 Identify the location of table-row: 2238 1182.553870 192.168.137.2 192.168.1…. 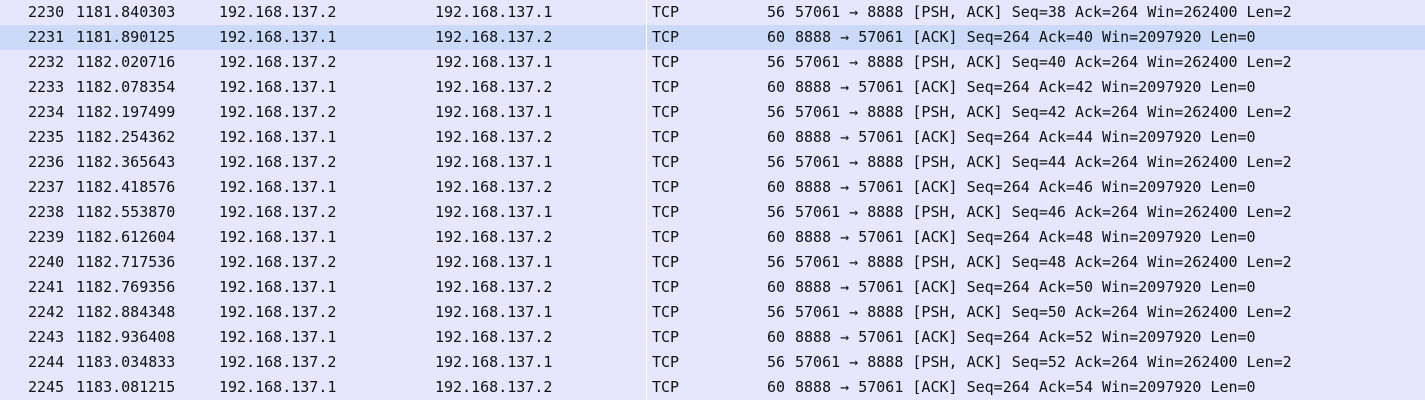
(712, 212).